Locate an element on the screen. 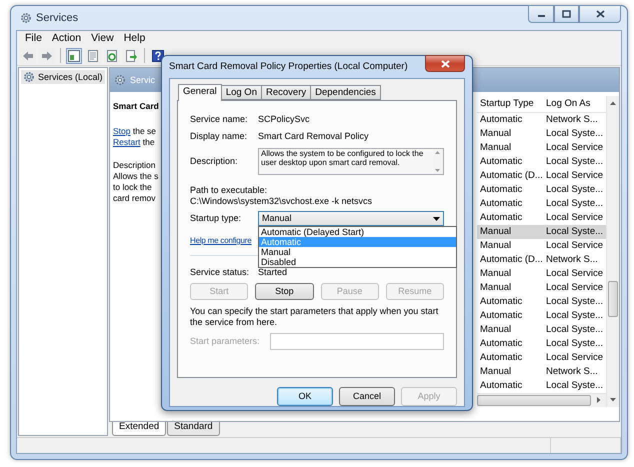 The image size is (634, 467). view-tab: Extended is located at coordinates (139, 429).